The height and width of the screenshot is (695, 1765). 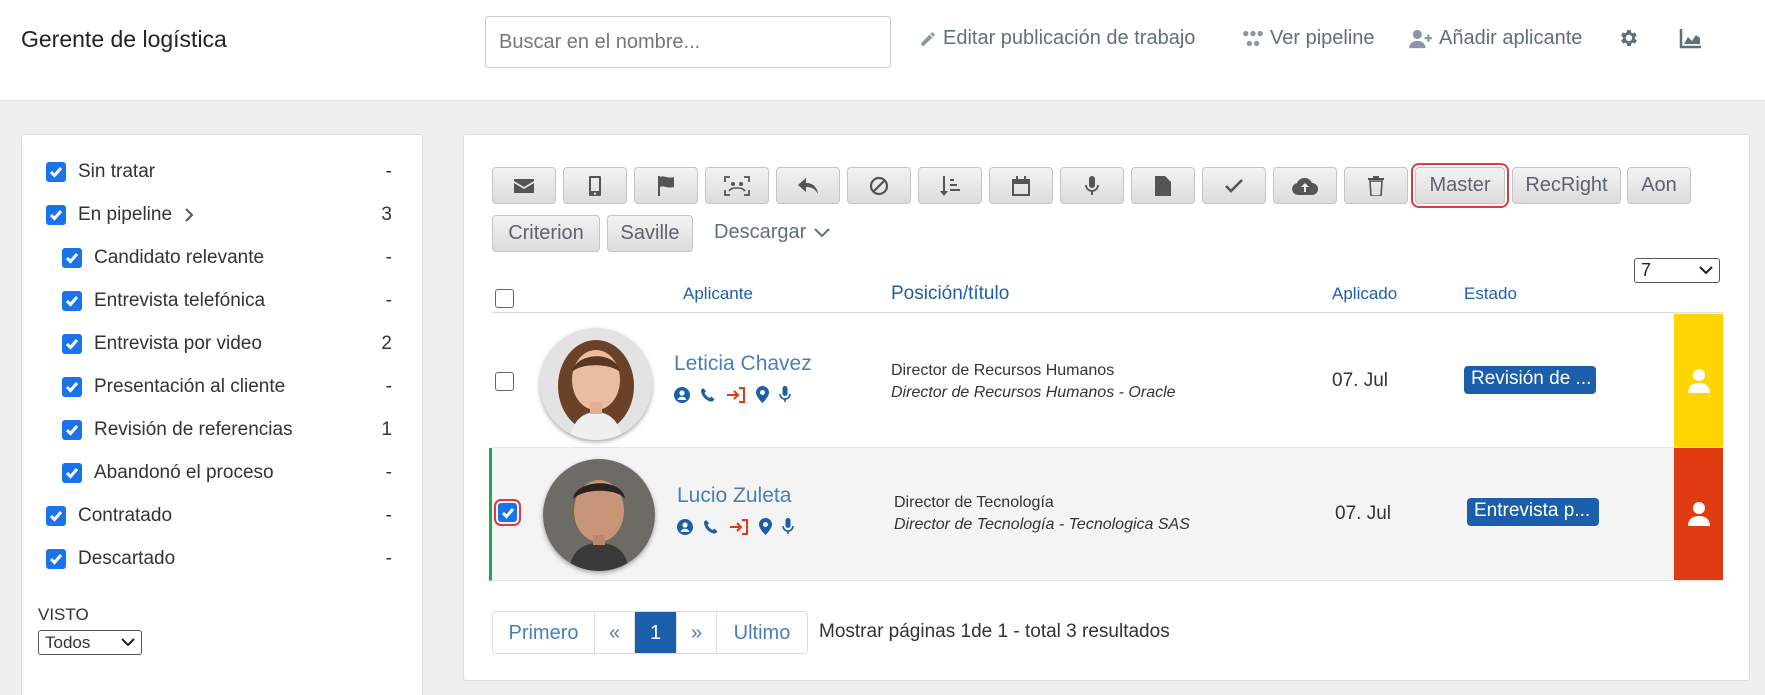 What do you see at coordinates (1360, 380) in the screenshot?
I see `applied-date: 07. Jul` at bounding box center [1360, 380].